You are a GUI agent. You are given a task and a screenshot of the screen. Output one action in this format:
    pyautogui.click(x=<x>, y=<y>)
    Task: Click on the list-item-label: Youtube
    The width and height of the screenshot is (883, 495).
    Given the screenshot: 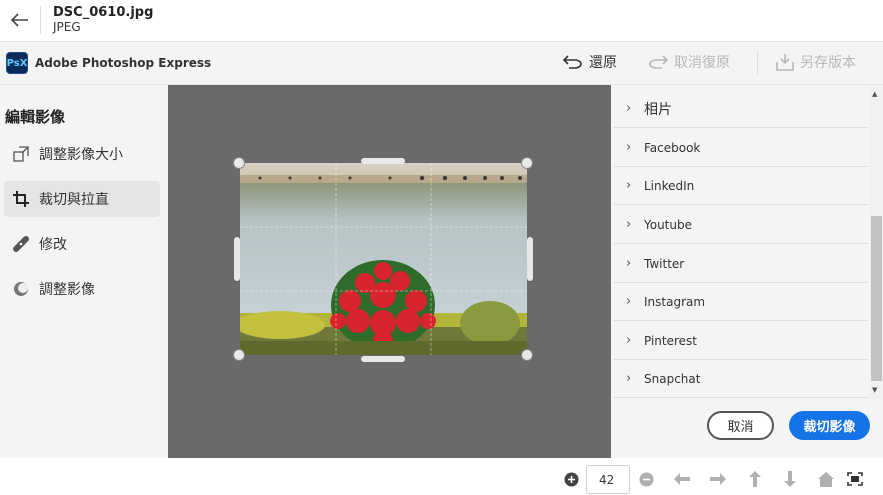 What is the action you would take?
    pyautogui.click(x=668, y=224)
    